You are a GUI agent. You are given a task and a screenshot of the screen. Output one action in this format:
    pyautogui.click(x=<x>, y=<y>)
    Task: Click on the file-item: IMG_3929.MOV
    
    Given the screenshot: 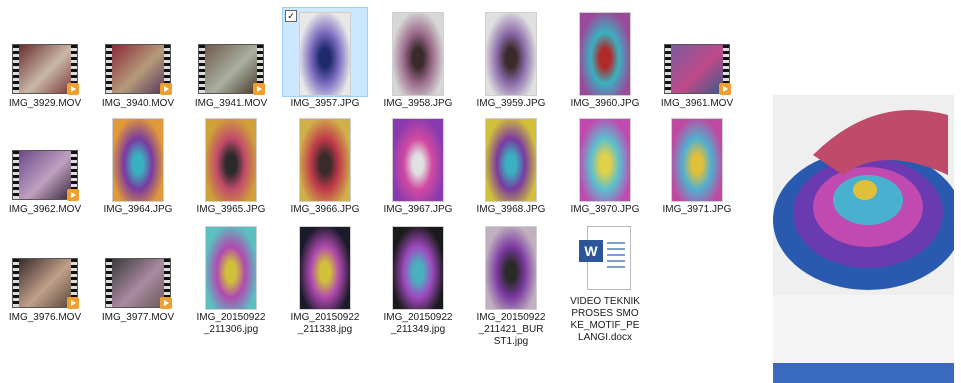 What is the action you would take?
    pyautogui.click(x=45, y=59)
    